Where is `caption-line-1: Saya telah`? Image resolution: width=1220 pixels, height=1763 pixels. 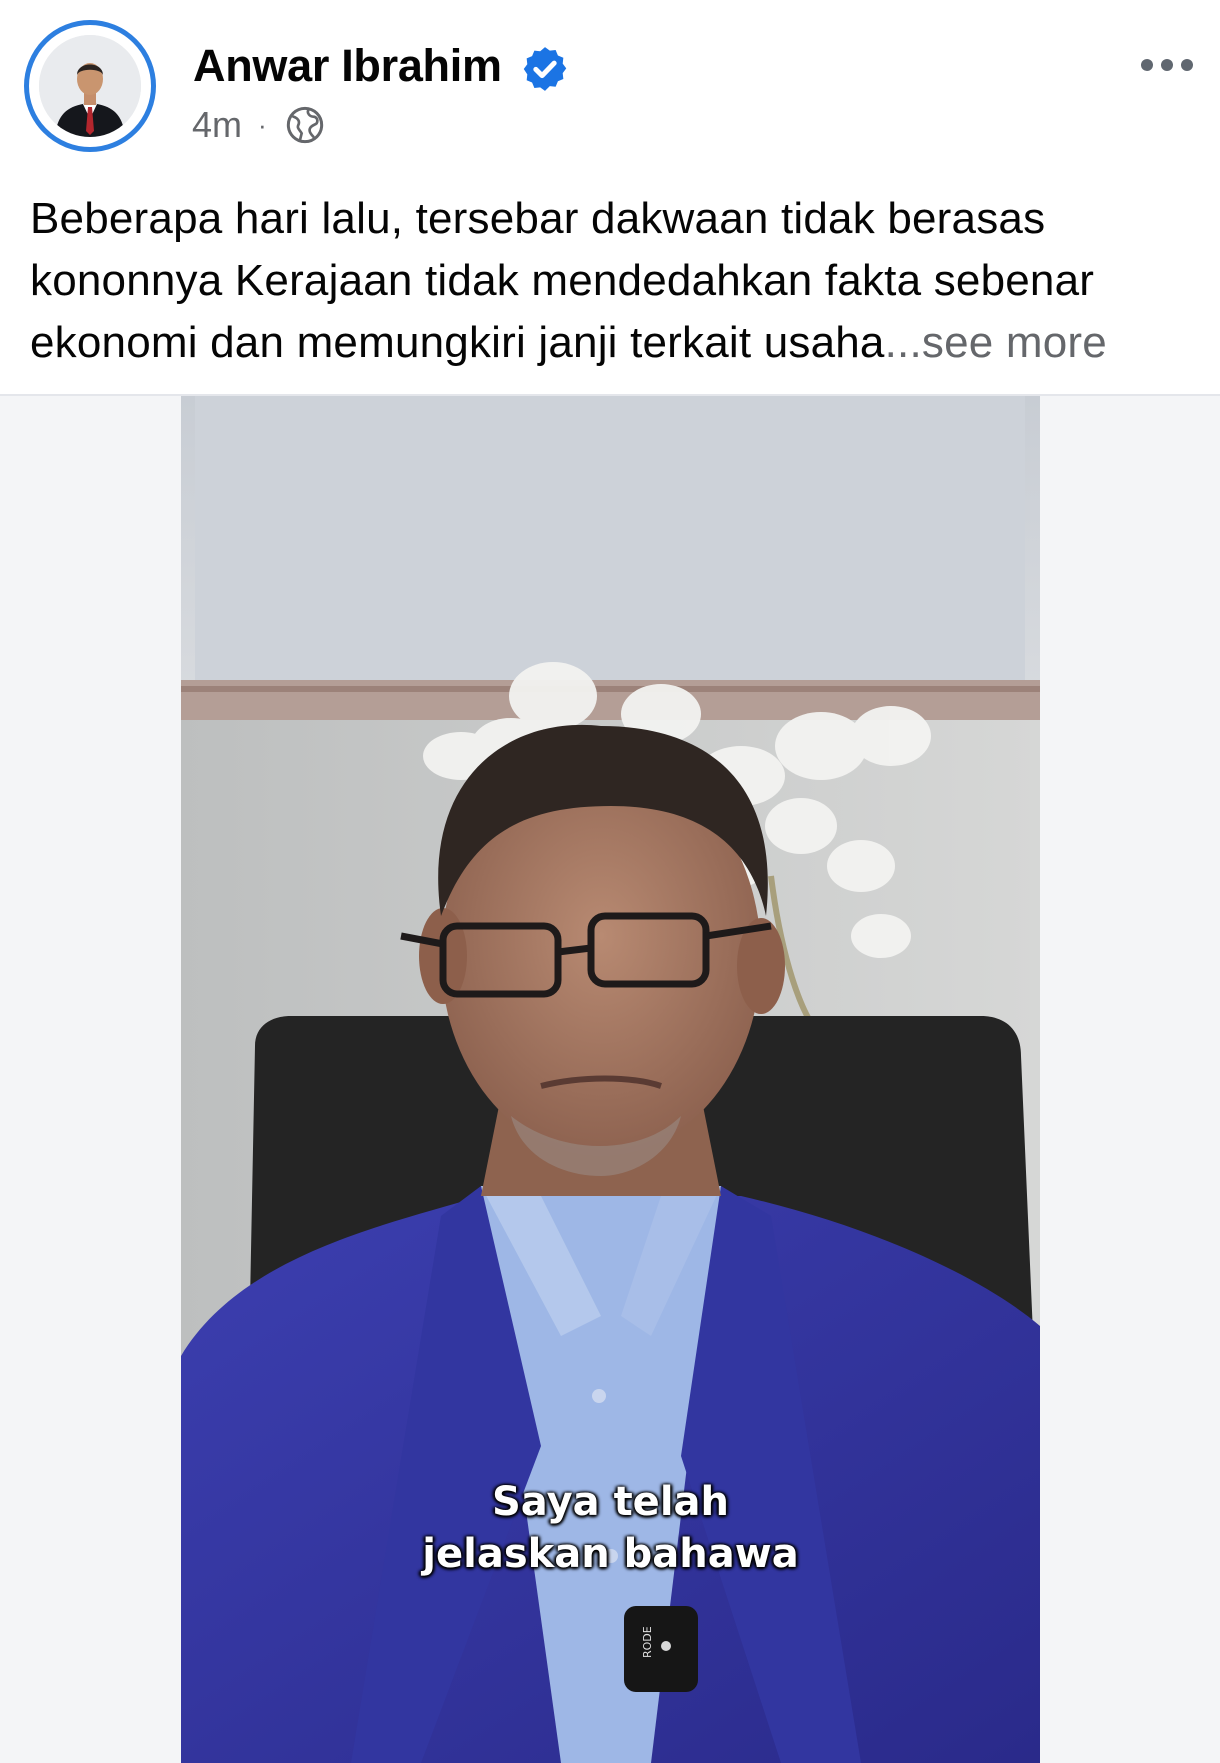
caption-line-1: Saya telah is located at coordinates (610, 1502).